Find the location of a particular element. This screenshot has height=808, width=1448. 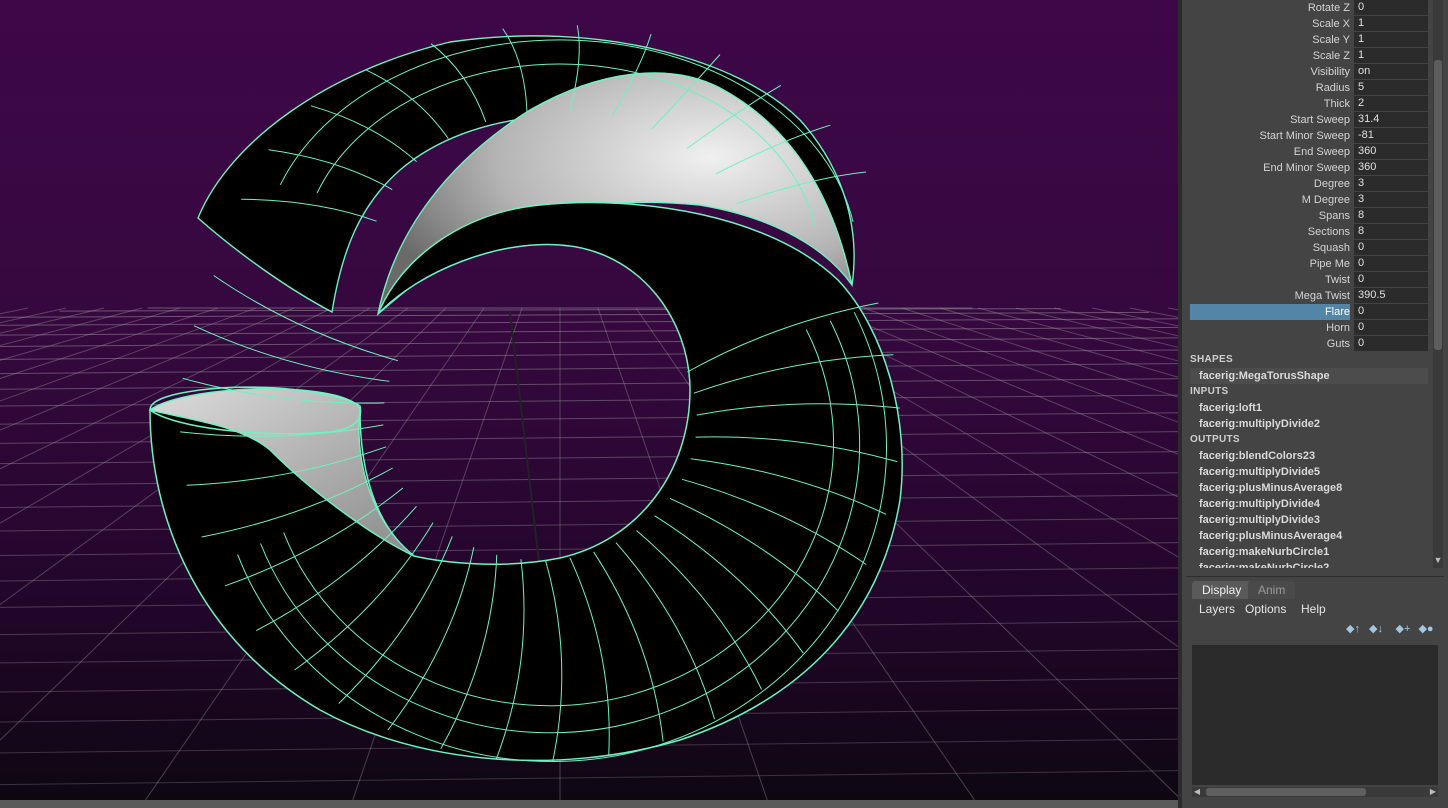

output-node-item: facerig:multiplyDivide3 is located at coordinates (1259, 520).